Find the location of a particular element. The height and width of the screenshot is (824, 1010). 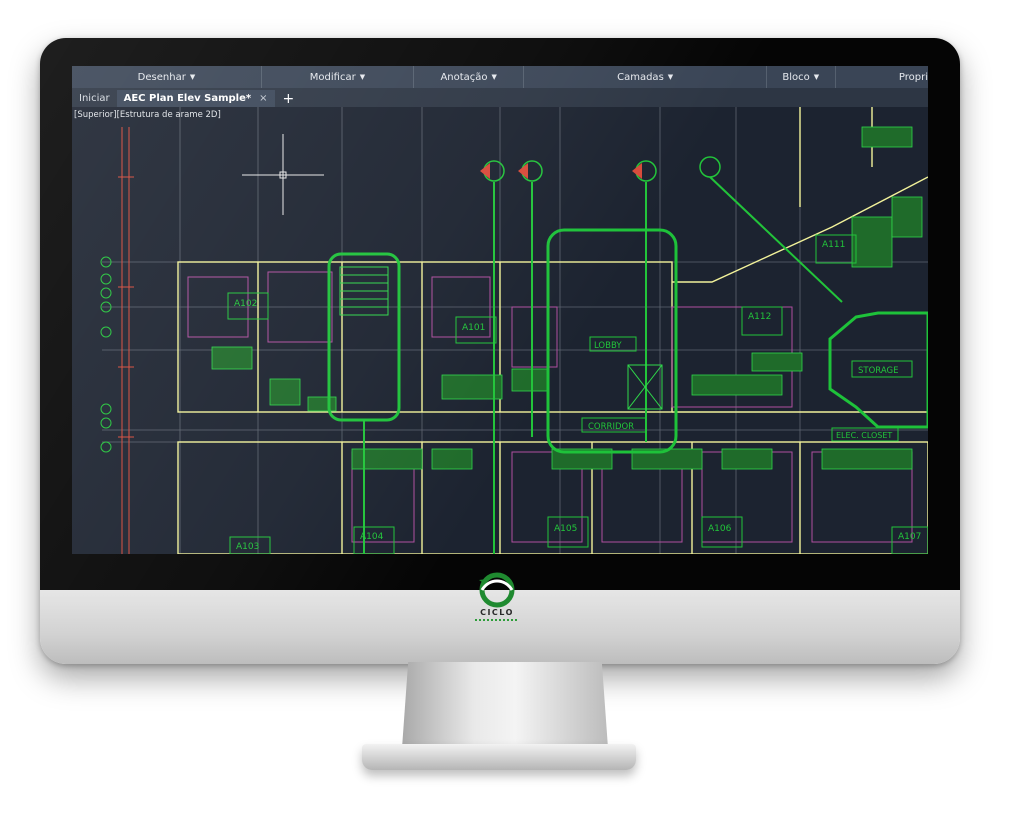

room-label-lobby: LOBBY is located at coordinates (608, 346).